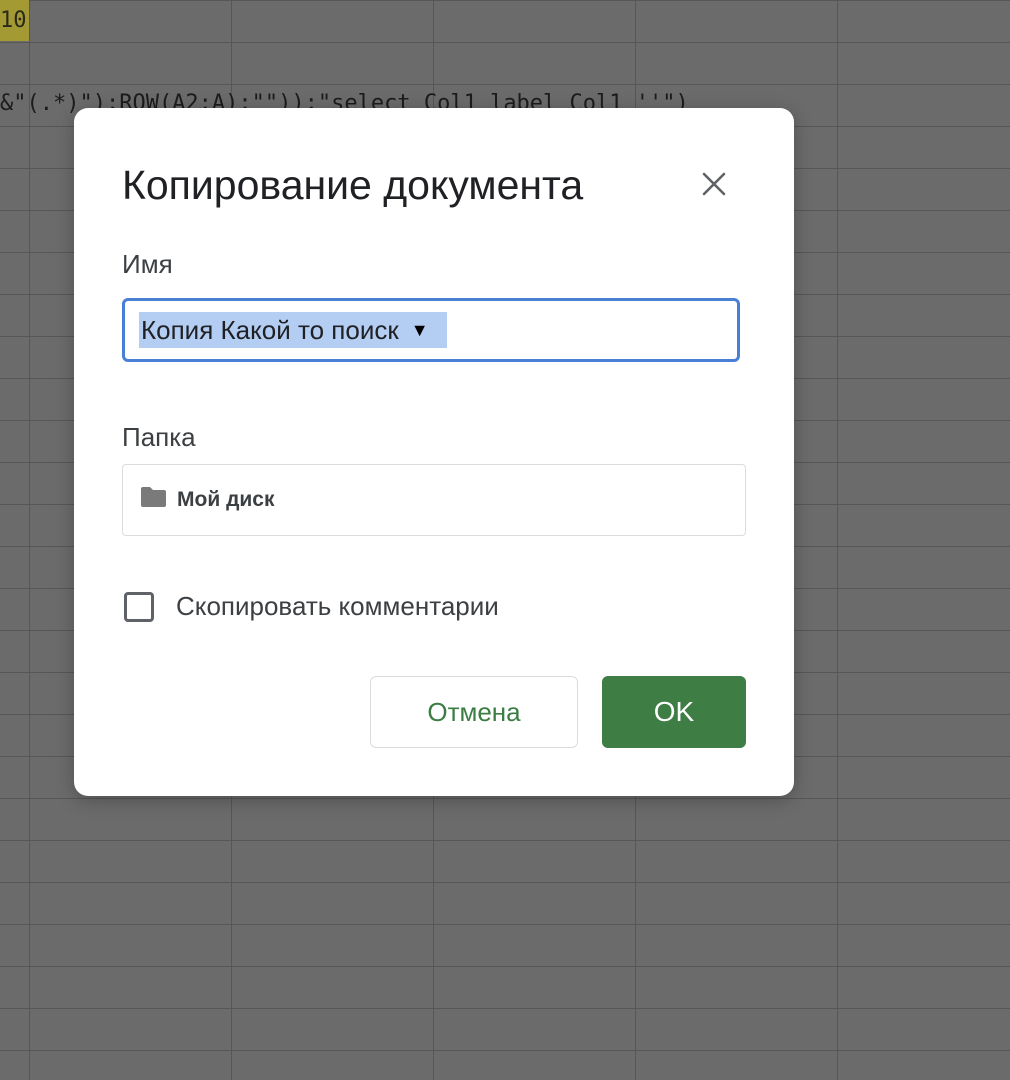  Describe the element at coordinates (674, 712) in the screenshot. I see `ok-button: OK` at that location.